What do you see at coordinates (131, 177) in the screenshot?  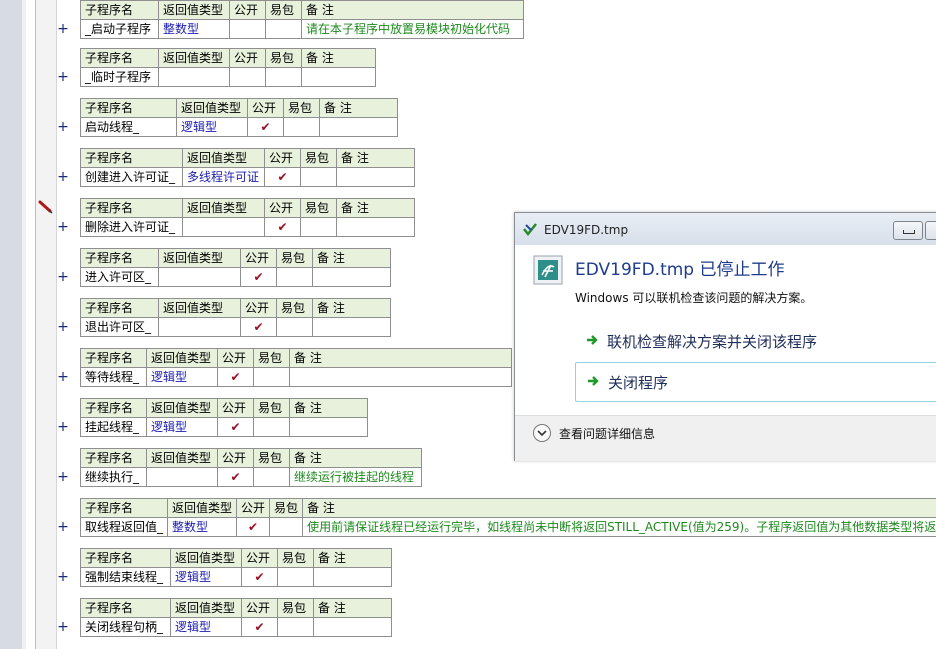 I see `subroutine-name: 创建进入许可证_` at bounding box center [131, 177].